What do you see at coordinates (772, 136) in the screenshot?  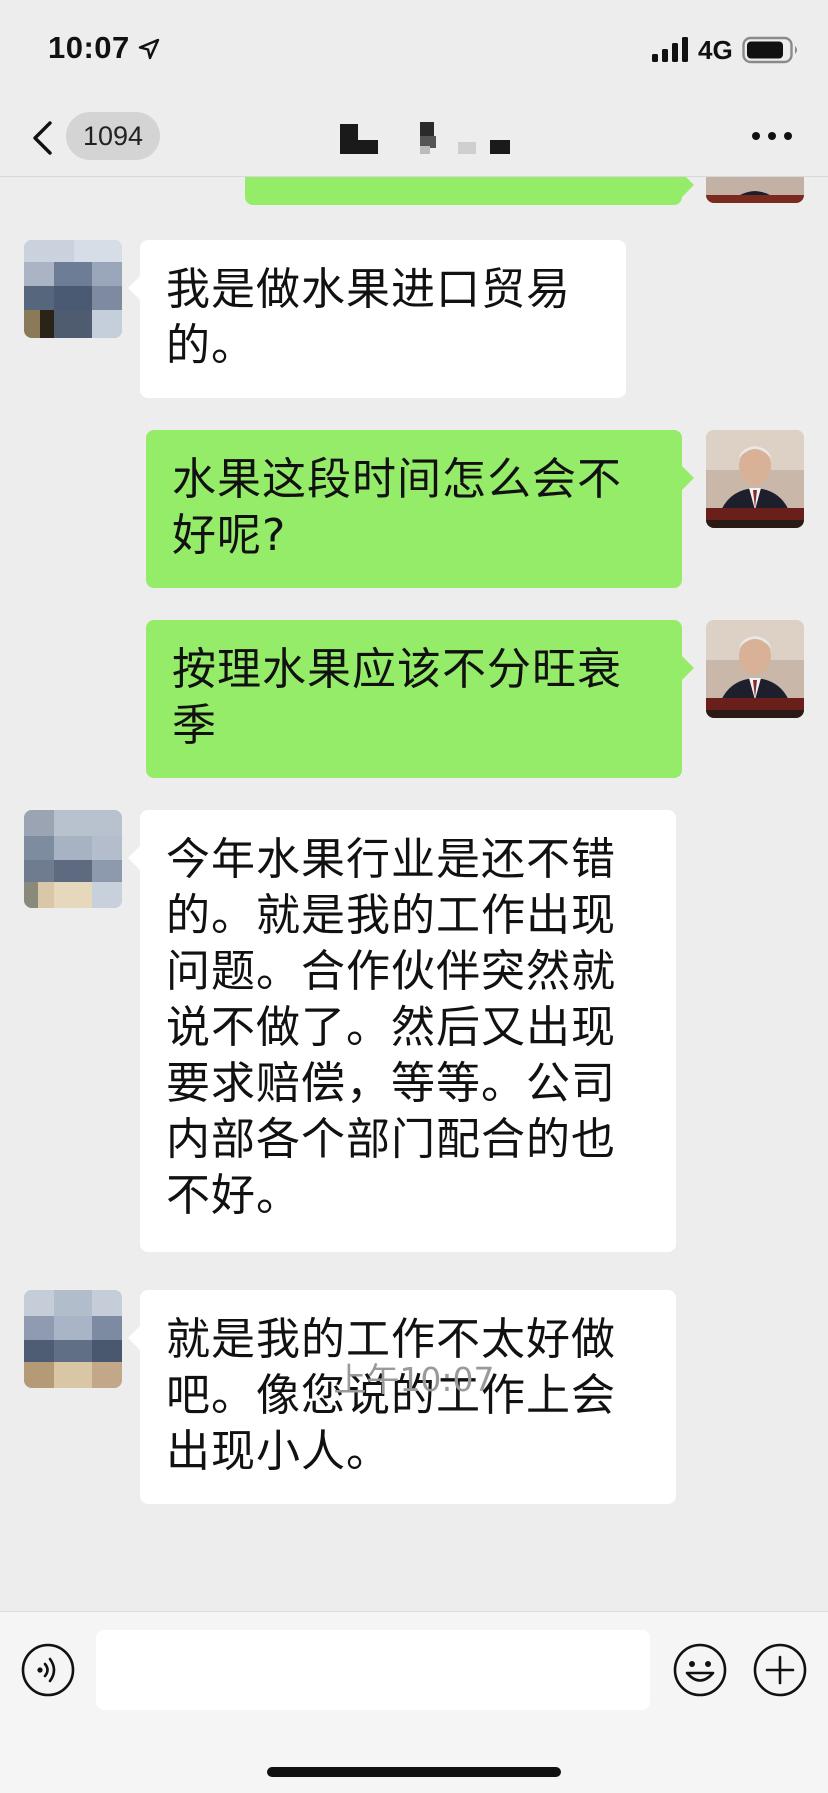 I see `more-options-button` at bounding box center [772, 136].